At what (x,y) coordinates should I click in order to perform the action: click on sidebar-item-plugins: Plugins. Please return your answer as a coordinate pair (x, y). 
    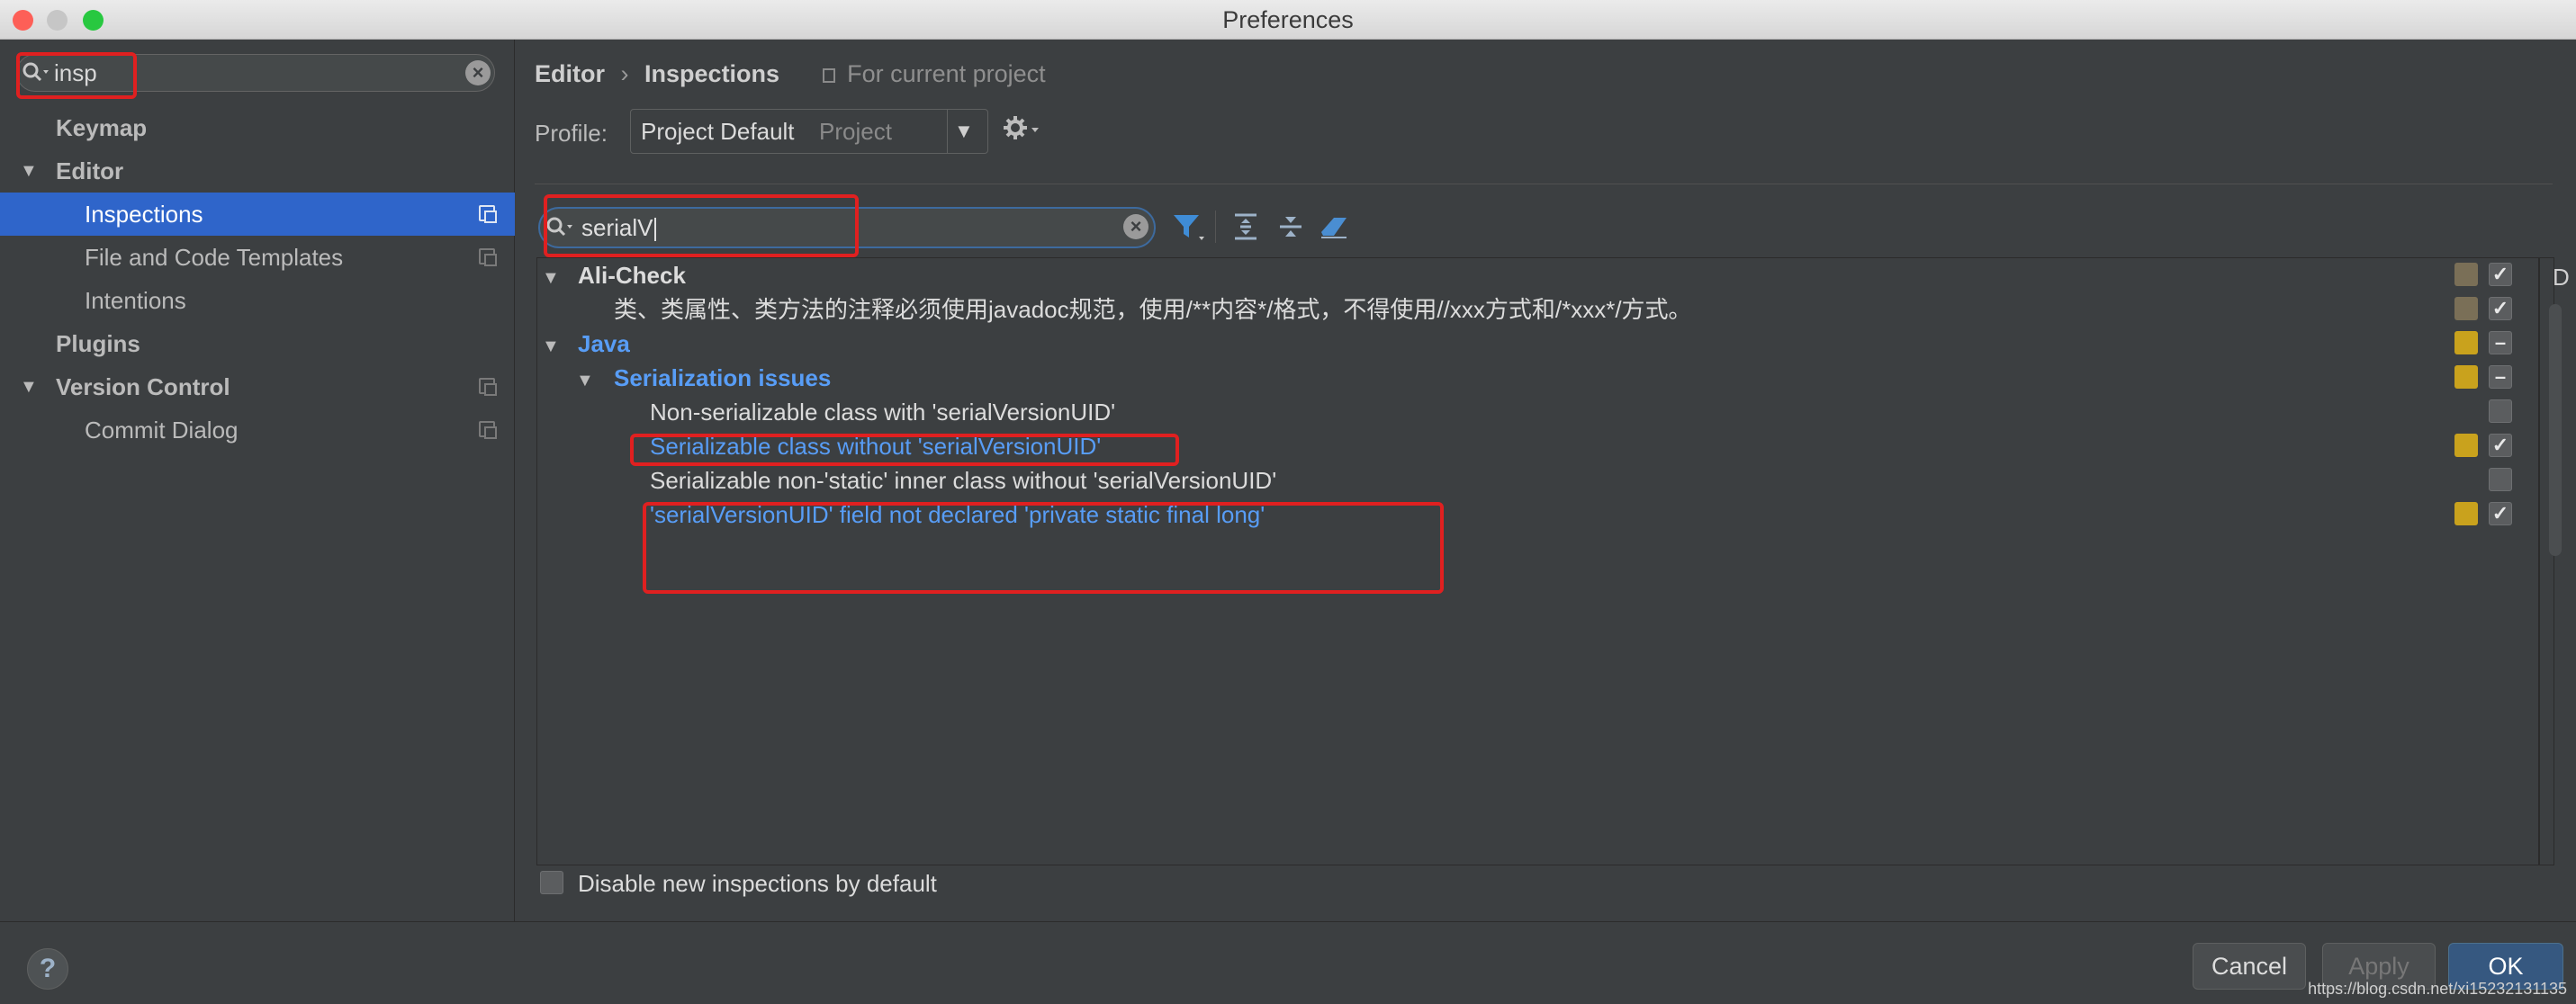
    Looking at the image, I should click on (257, 343).